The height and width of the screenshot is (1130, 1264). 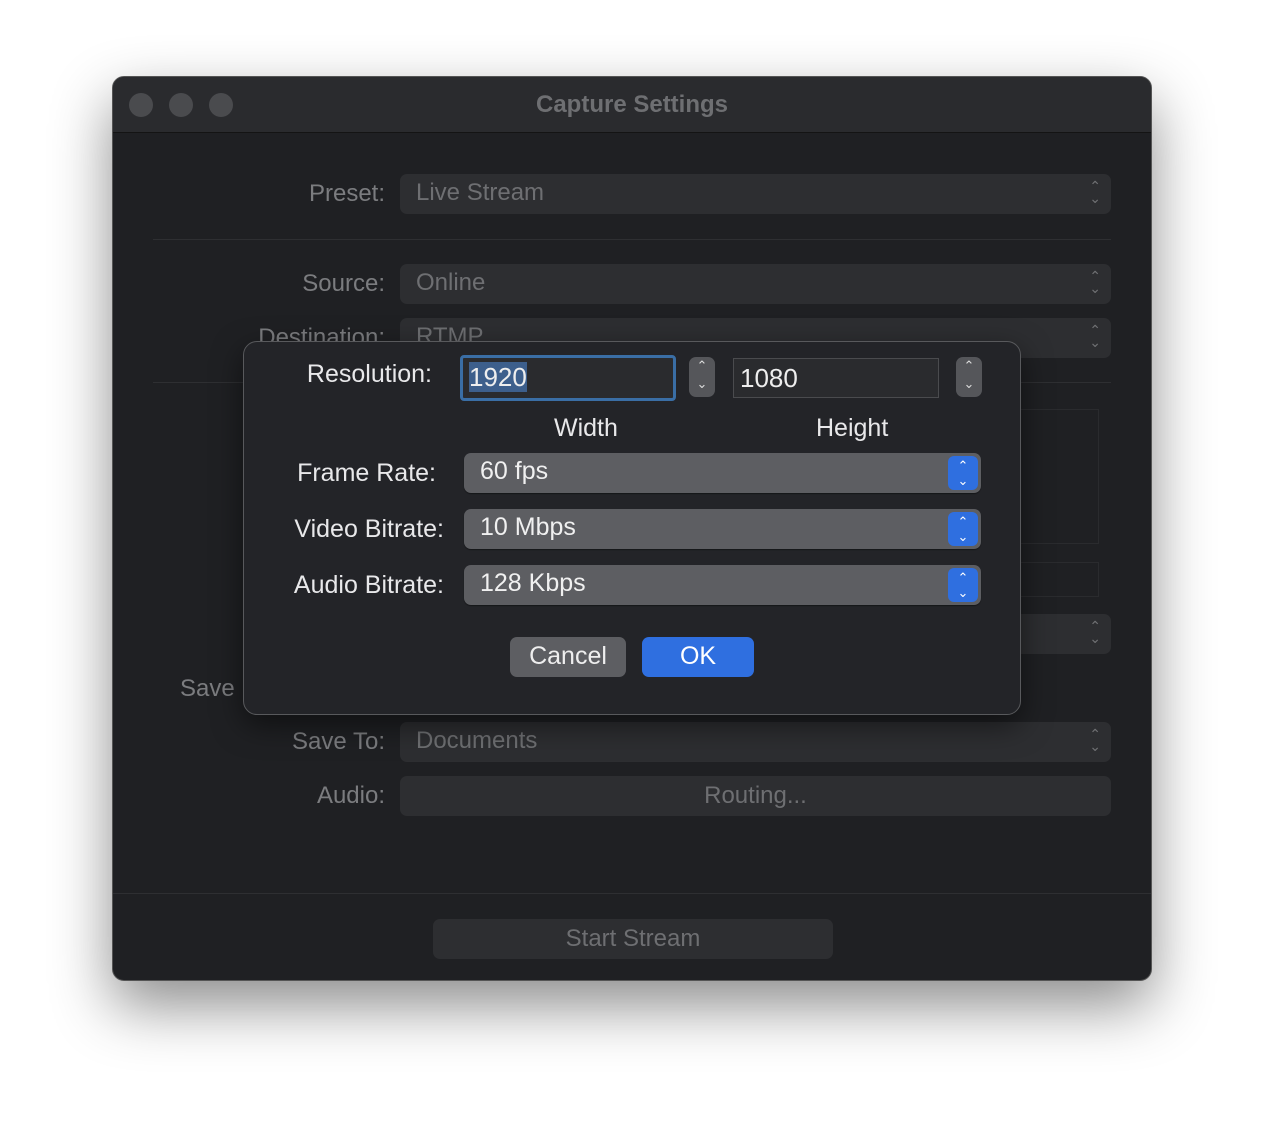 What do you see at coordinates (755, 284) in the screenshot?
I see `source-popup: Online ⌃ ⌄` at bounding box center [755, 284].